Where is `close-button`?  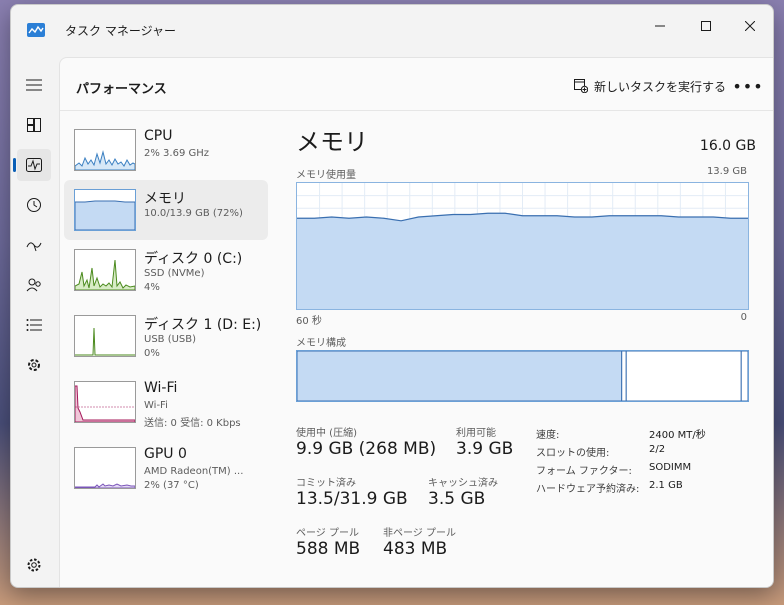 close-button is located at coordinates (750, 26).